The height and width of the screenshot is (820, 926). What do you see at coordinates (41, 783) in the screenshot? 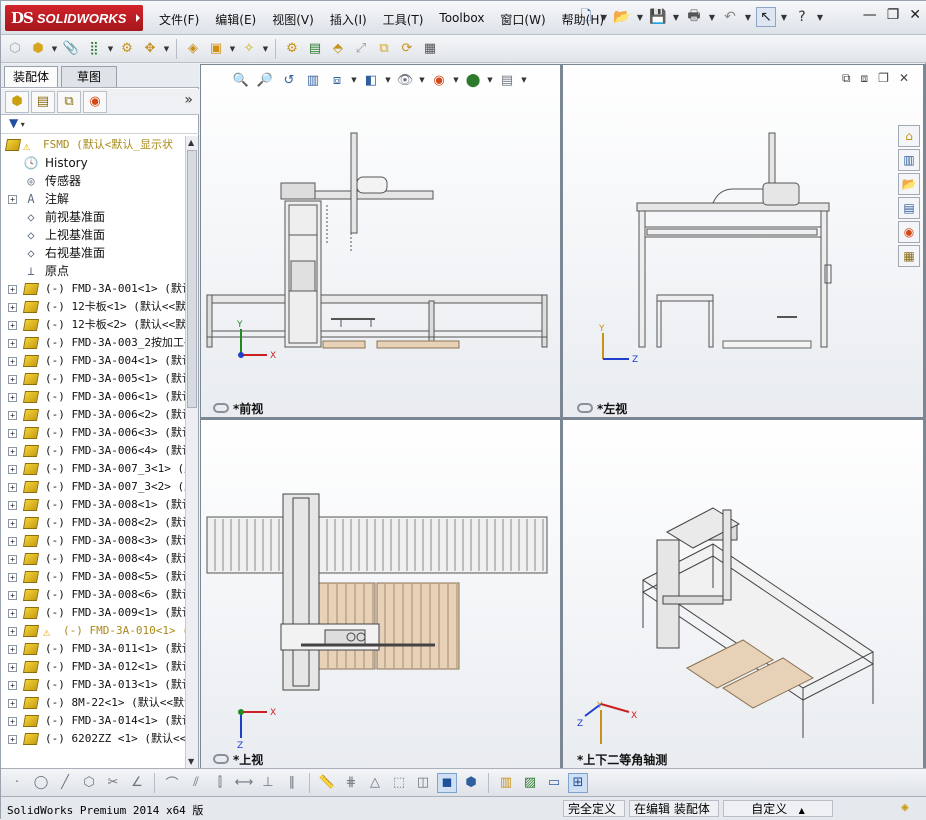
I see `circle-icon: ◯` at bounding box center [41, 783].